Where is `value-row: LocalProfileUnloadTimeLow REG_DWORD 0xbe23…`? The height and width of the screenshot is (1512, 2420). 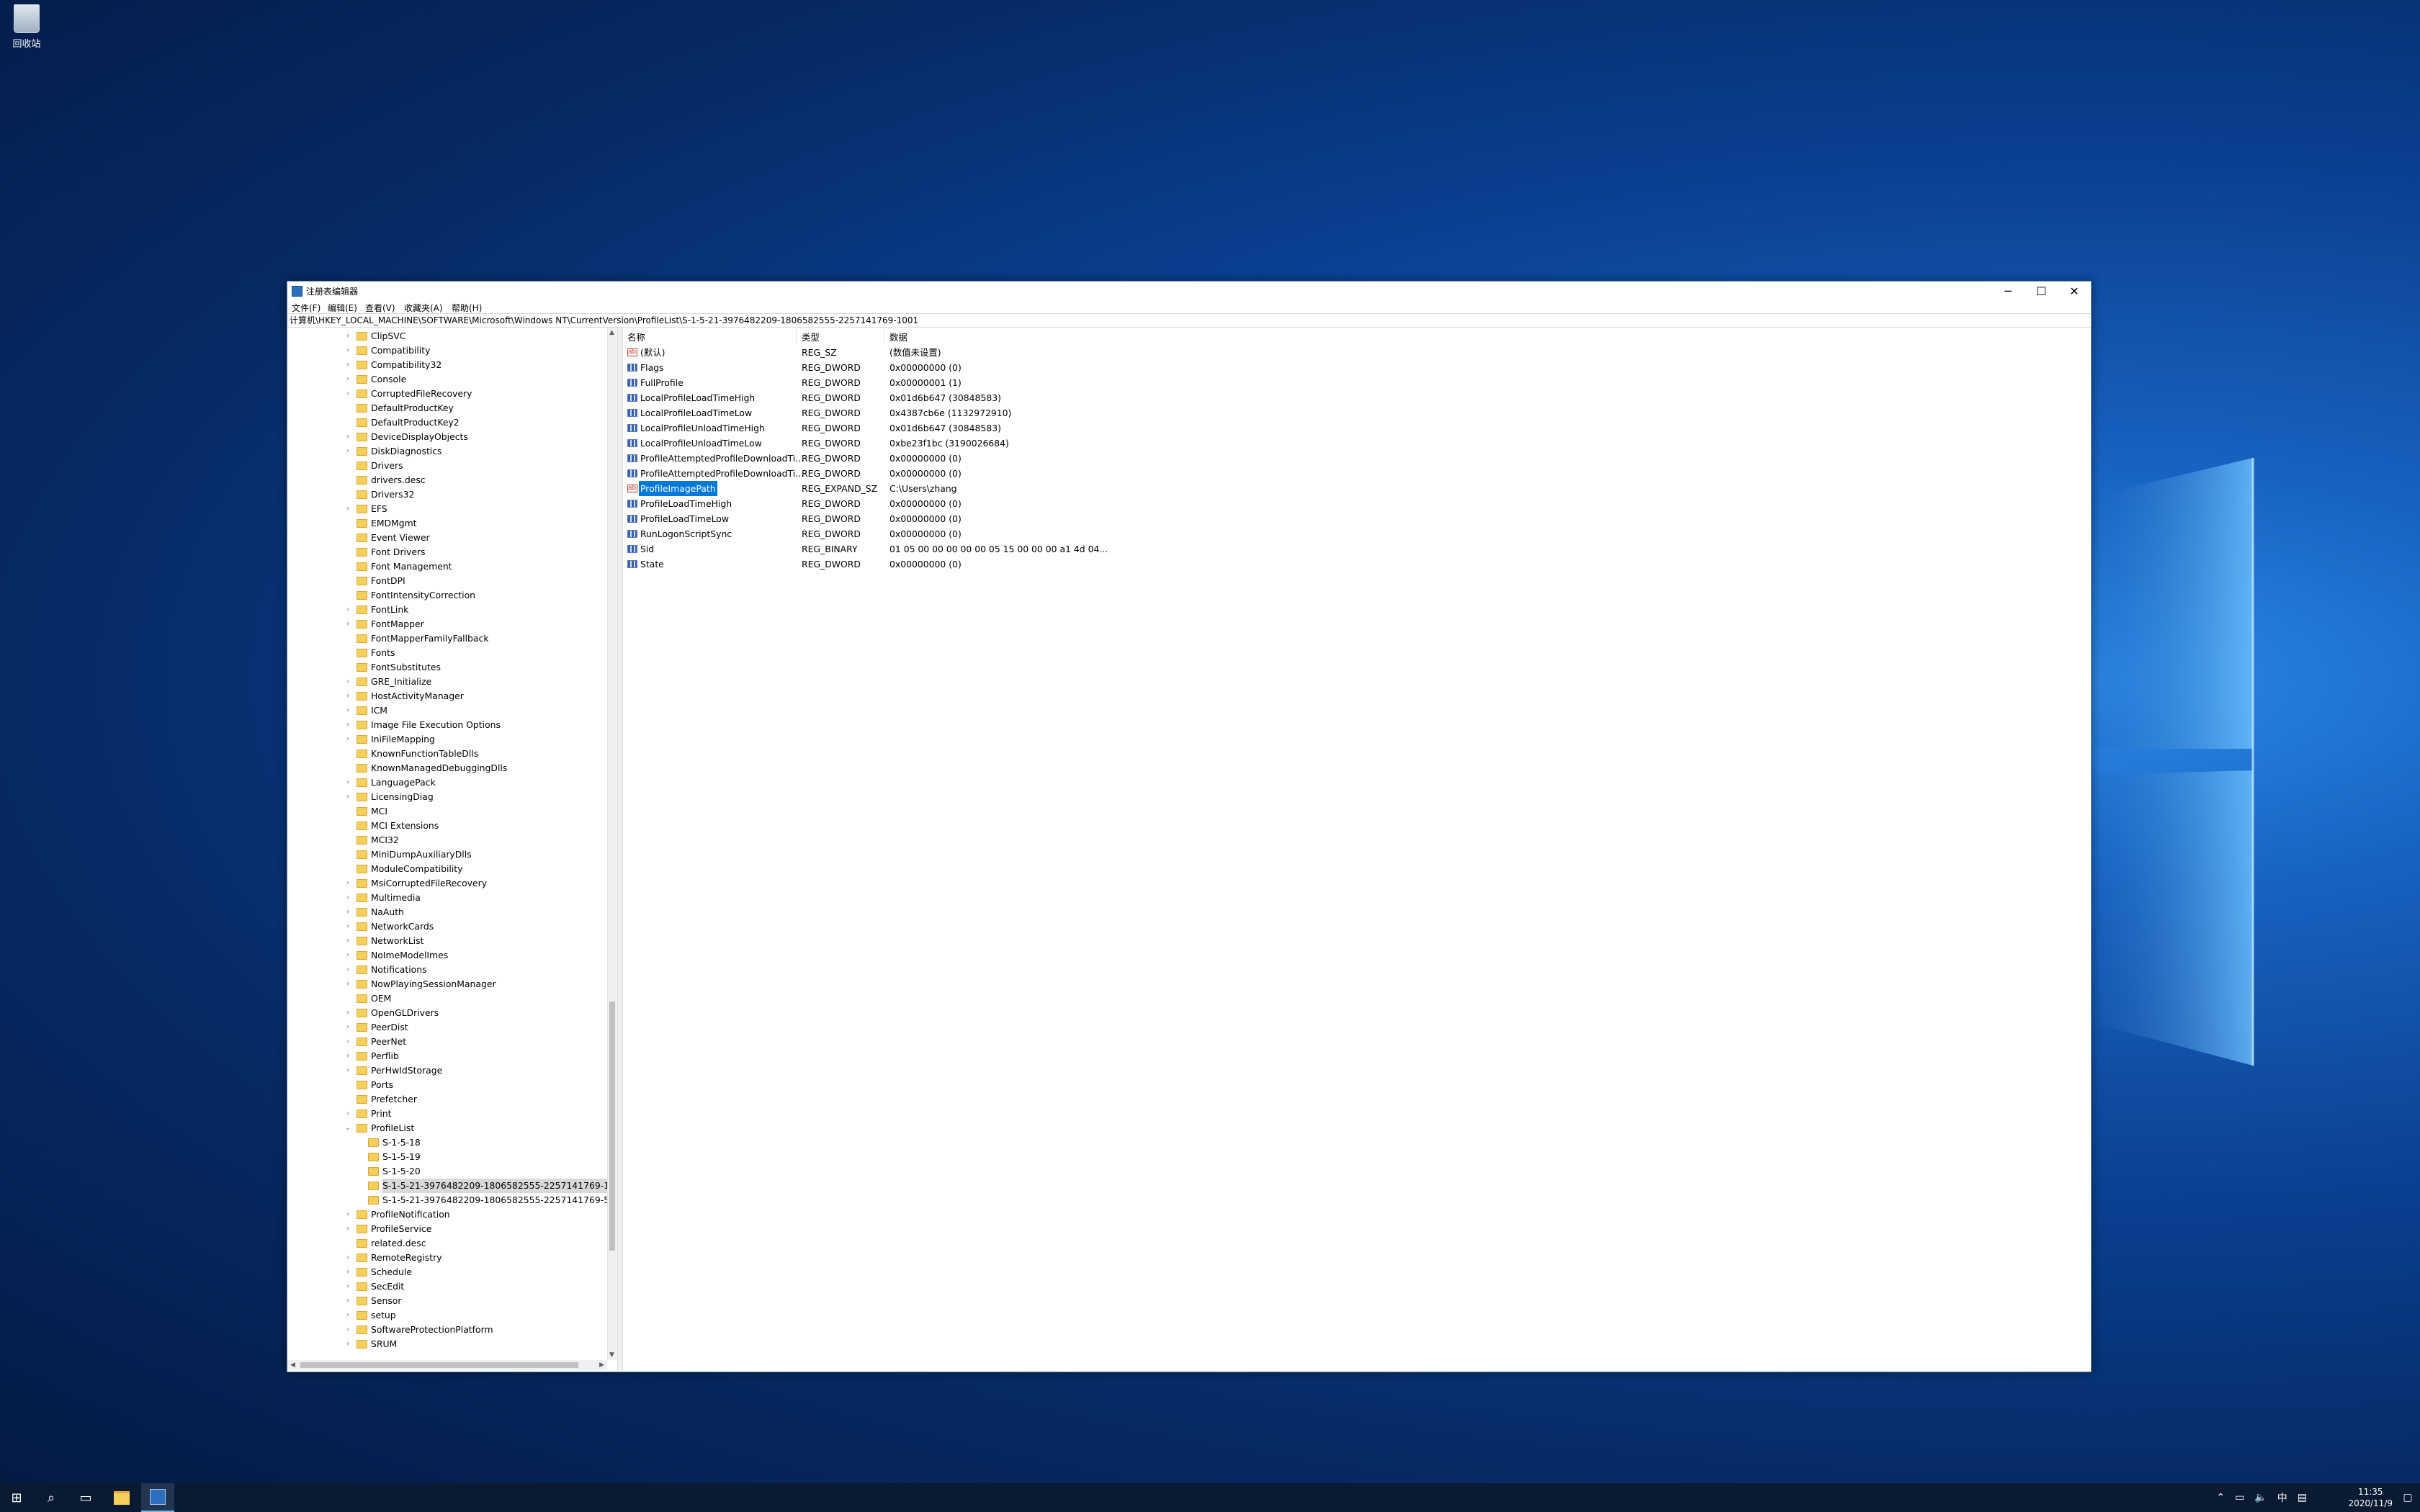
value-row: LocalProfileUnloadTimeLow REG_DWORD 0xbe23… is located at coordinates (1055, 443).